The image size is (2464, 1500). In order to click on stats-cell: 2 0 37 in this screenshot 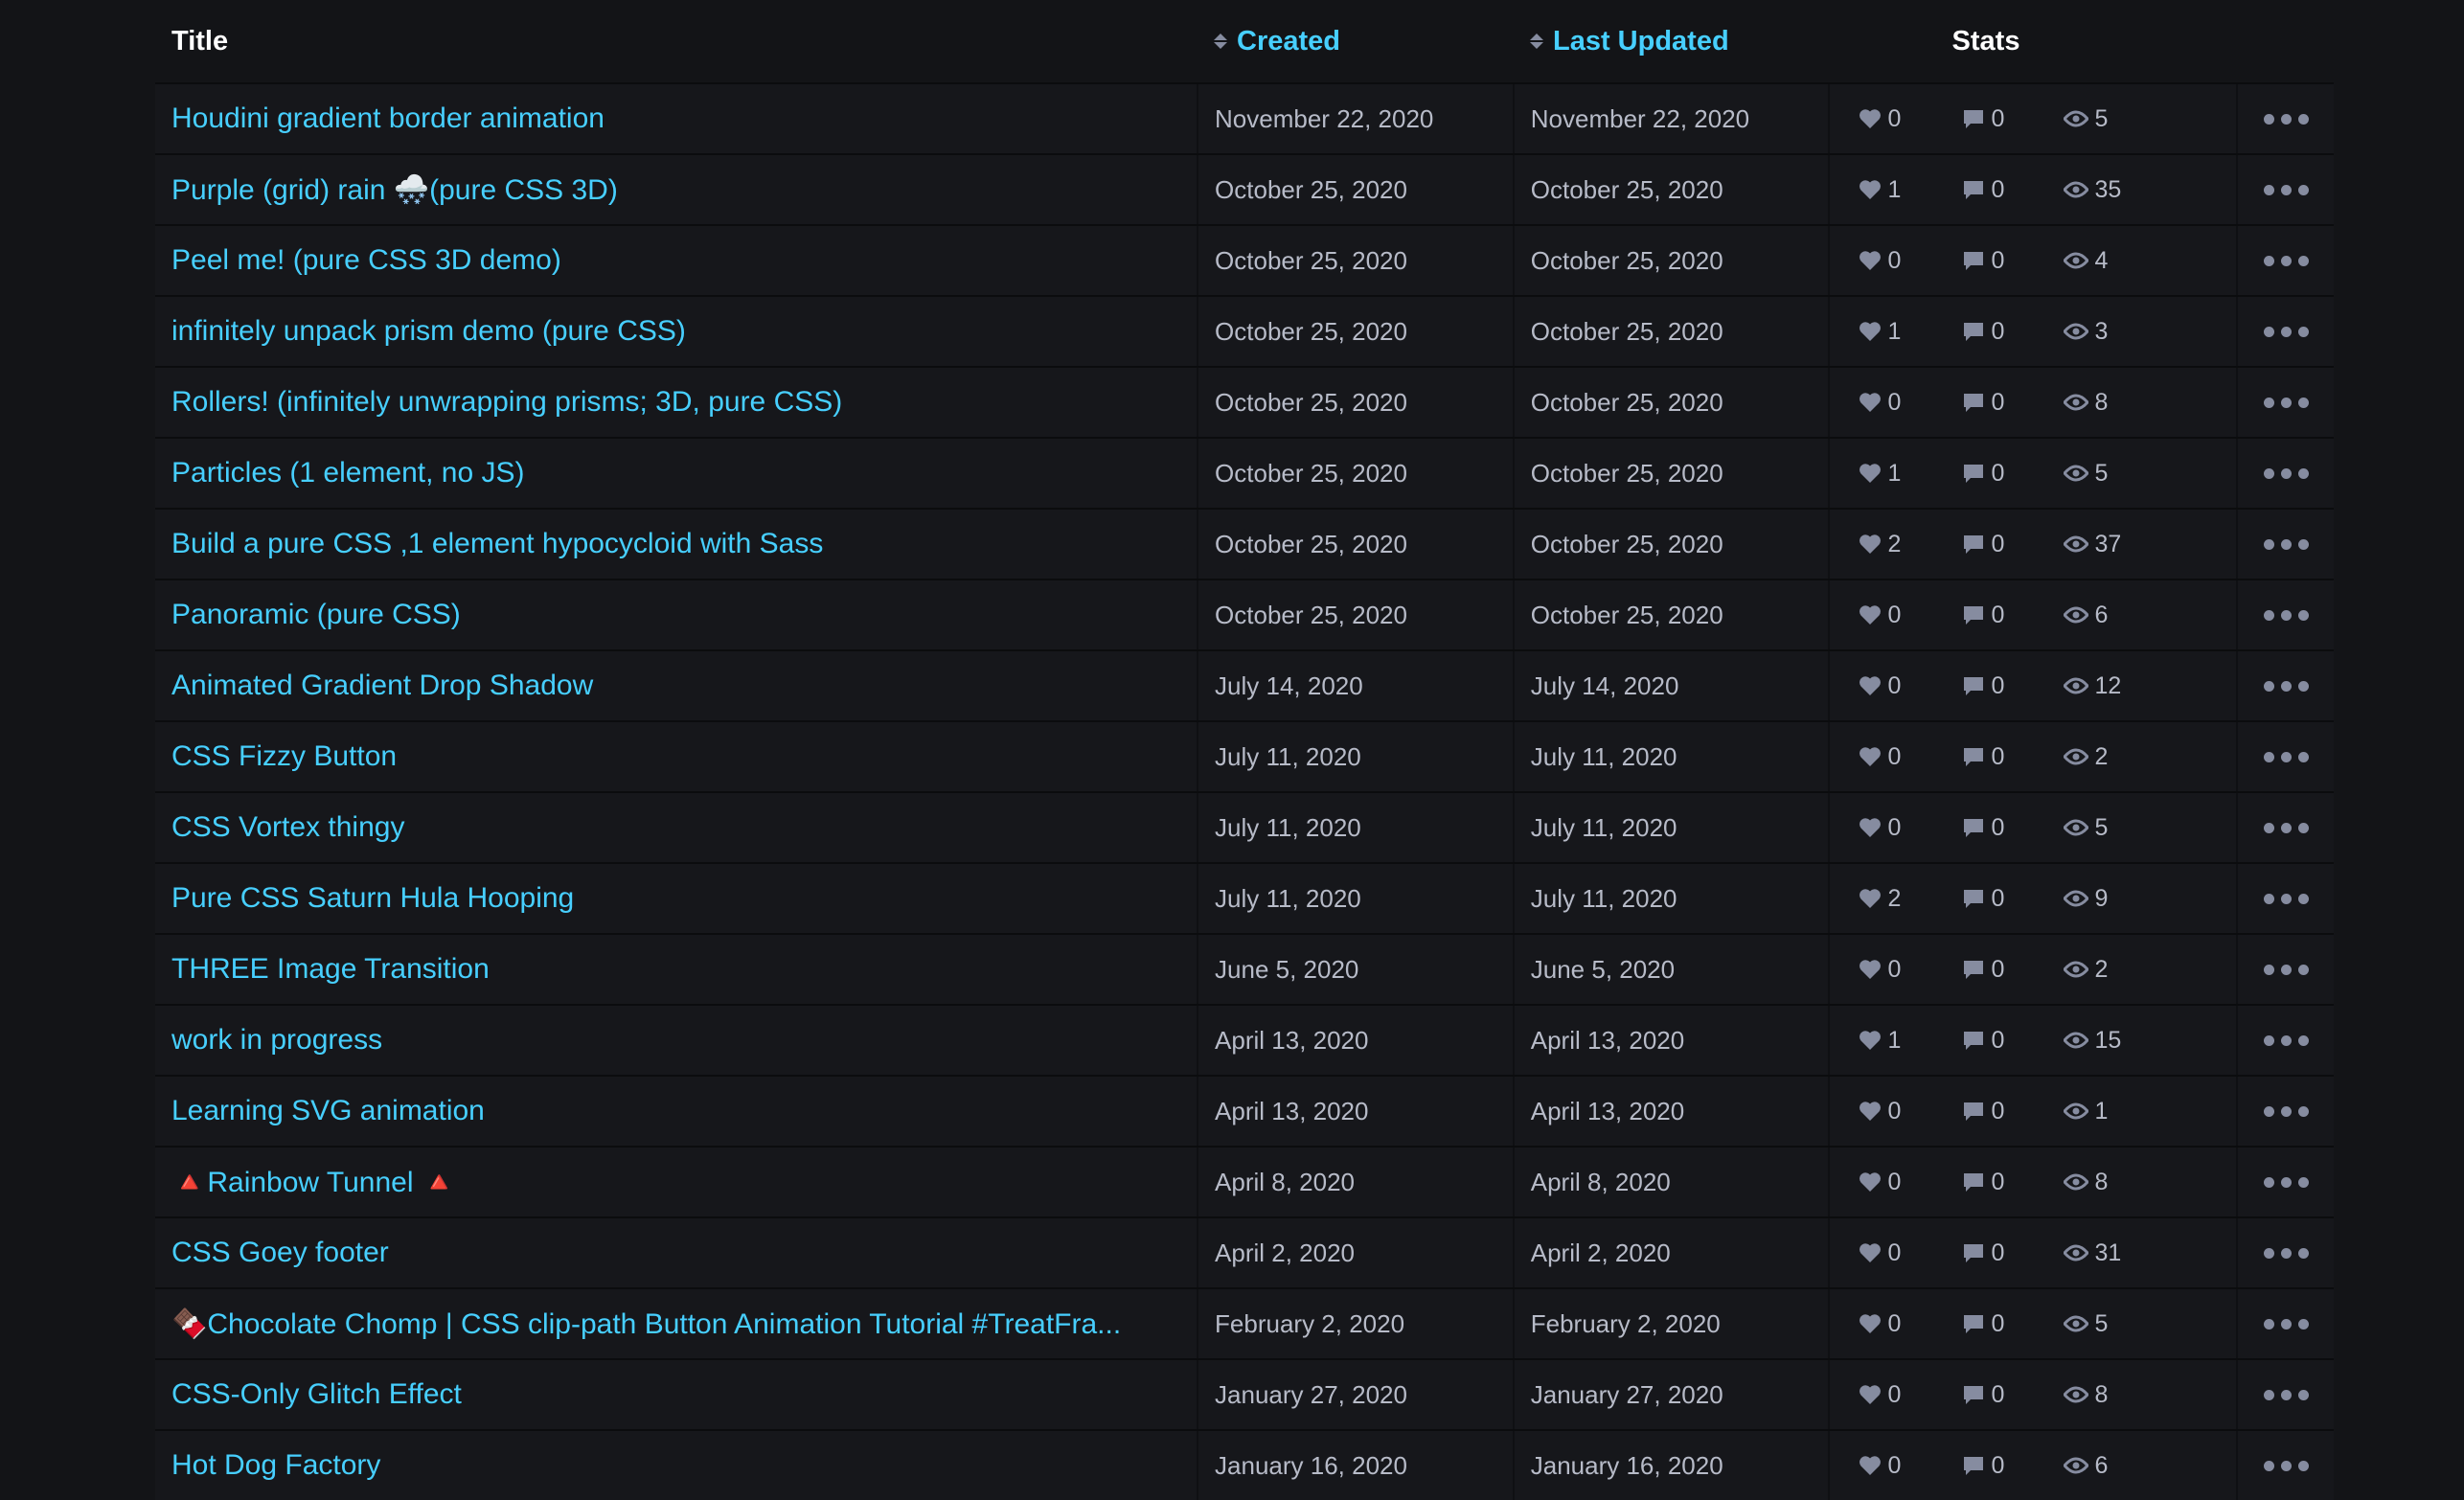, I will do `click(2032, 544)`.